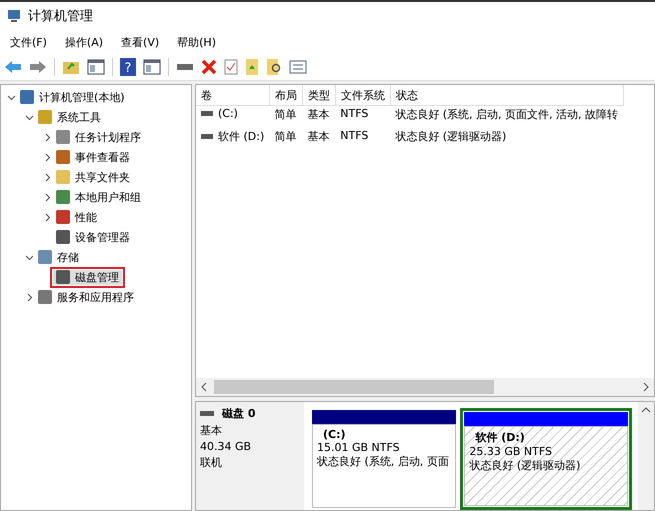  Describe the element at coordinates (507, 117) in the screenshot. I see `table-cell: 状态良好 (系统, 启动, 页面文件, 活动, 故障转` at that location.